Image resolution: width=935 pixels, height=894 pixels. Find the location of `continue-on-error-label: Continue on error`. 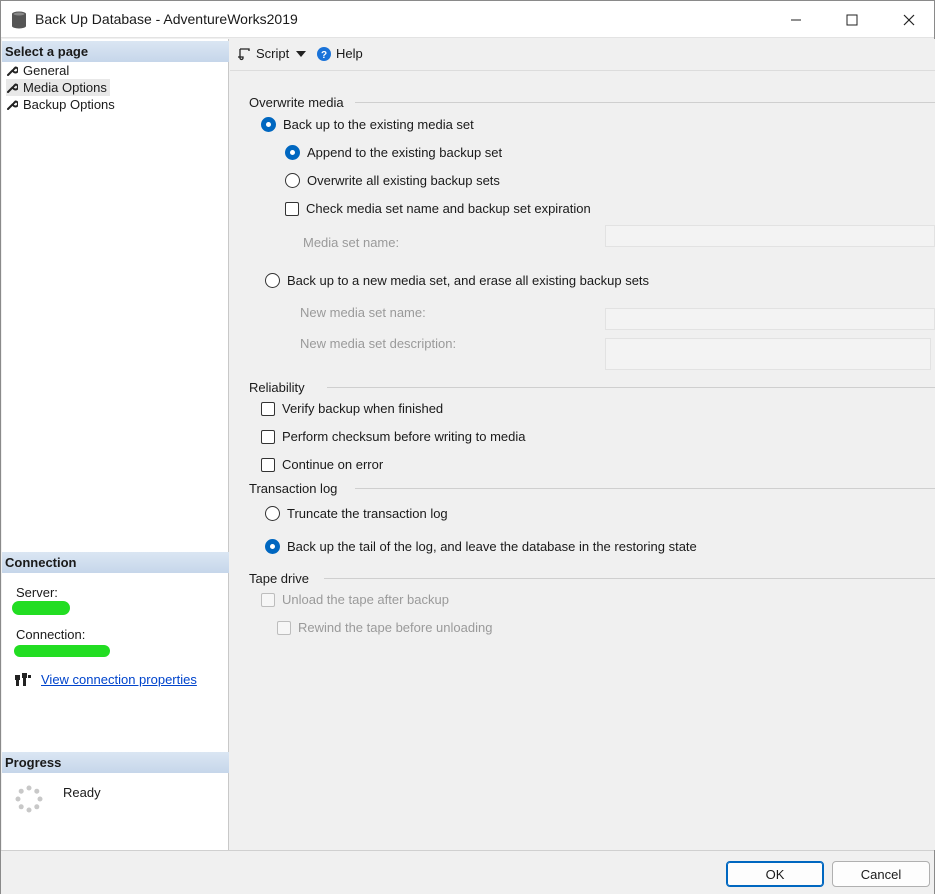

continue-on-error-label: Continue on error is located at coordinates (333, 464).